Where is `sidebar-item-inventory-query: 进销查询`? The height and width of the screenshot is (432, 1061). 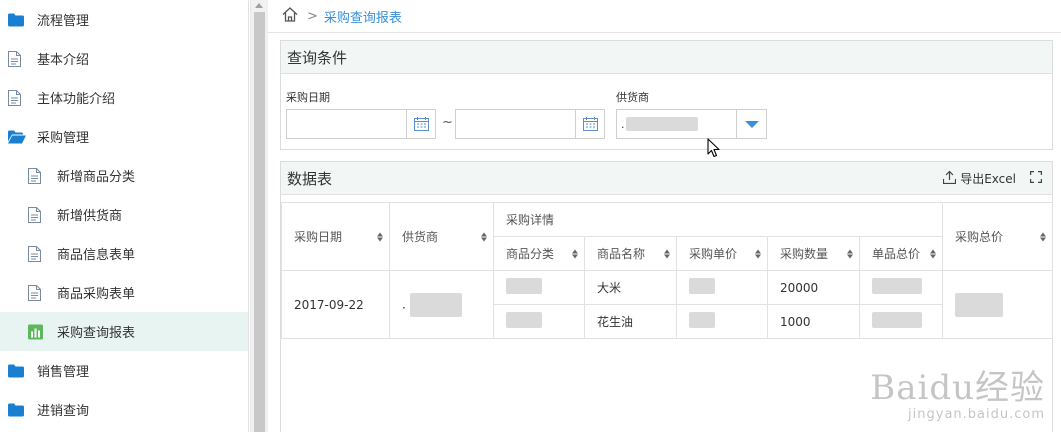 sidebar-item-inventory-query: 进销查询 is located at coordinates (124, 409).